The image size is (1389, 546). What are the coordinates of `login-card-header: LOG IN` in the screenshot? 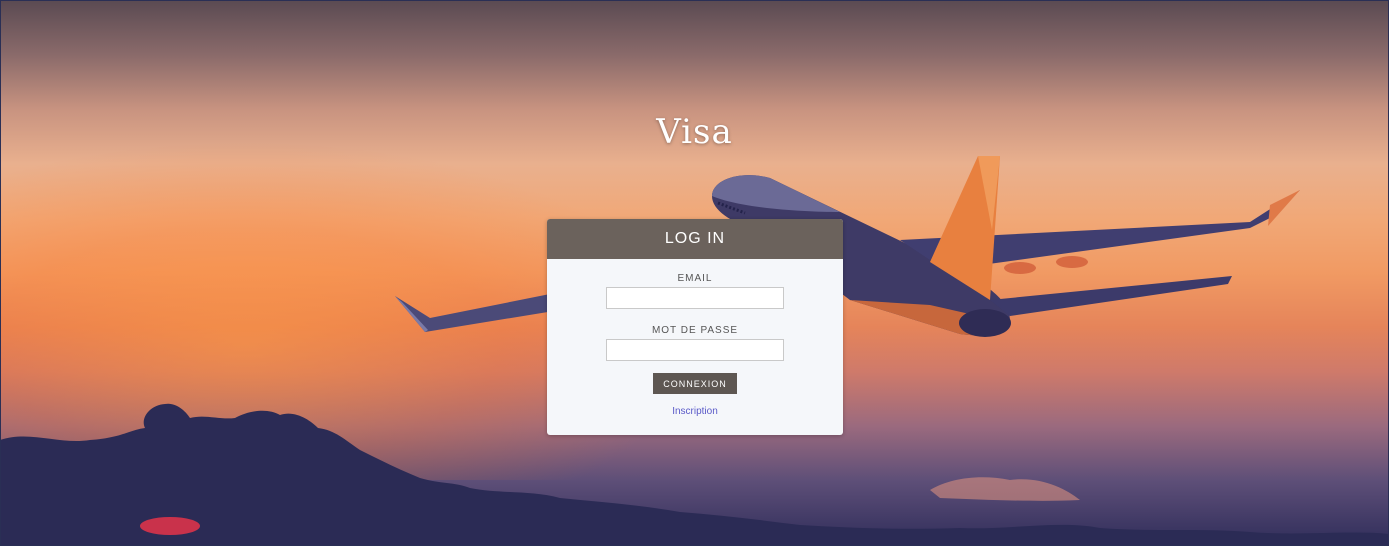 It's located at (695, 239).